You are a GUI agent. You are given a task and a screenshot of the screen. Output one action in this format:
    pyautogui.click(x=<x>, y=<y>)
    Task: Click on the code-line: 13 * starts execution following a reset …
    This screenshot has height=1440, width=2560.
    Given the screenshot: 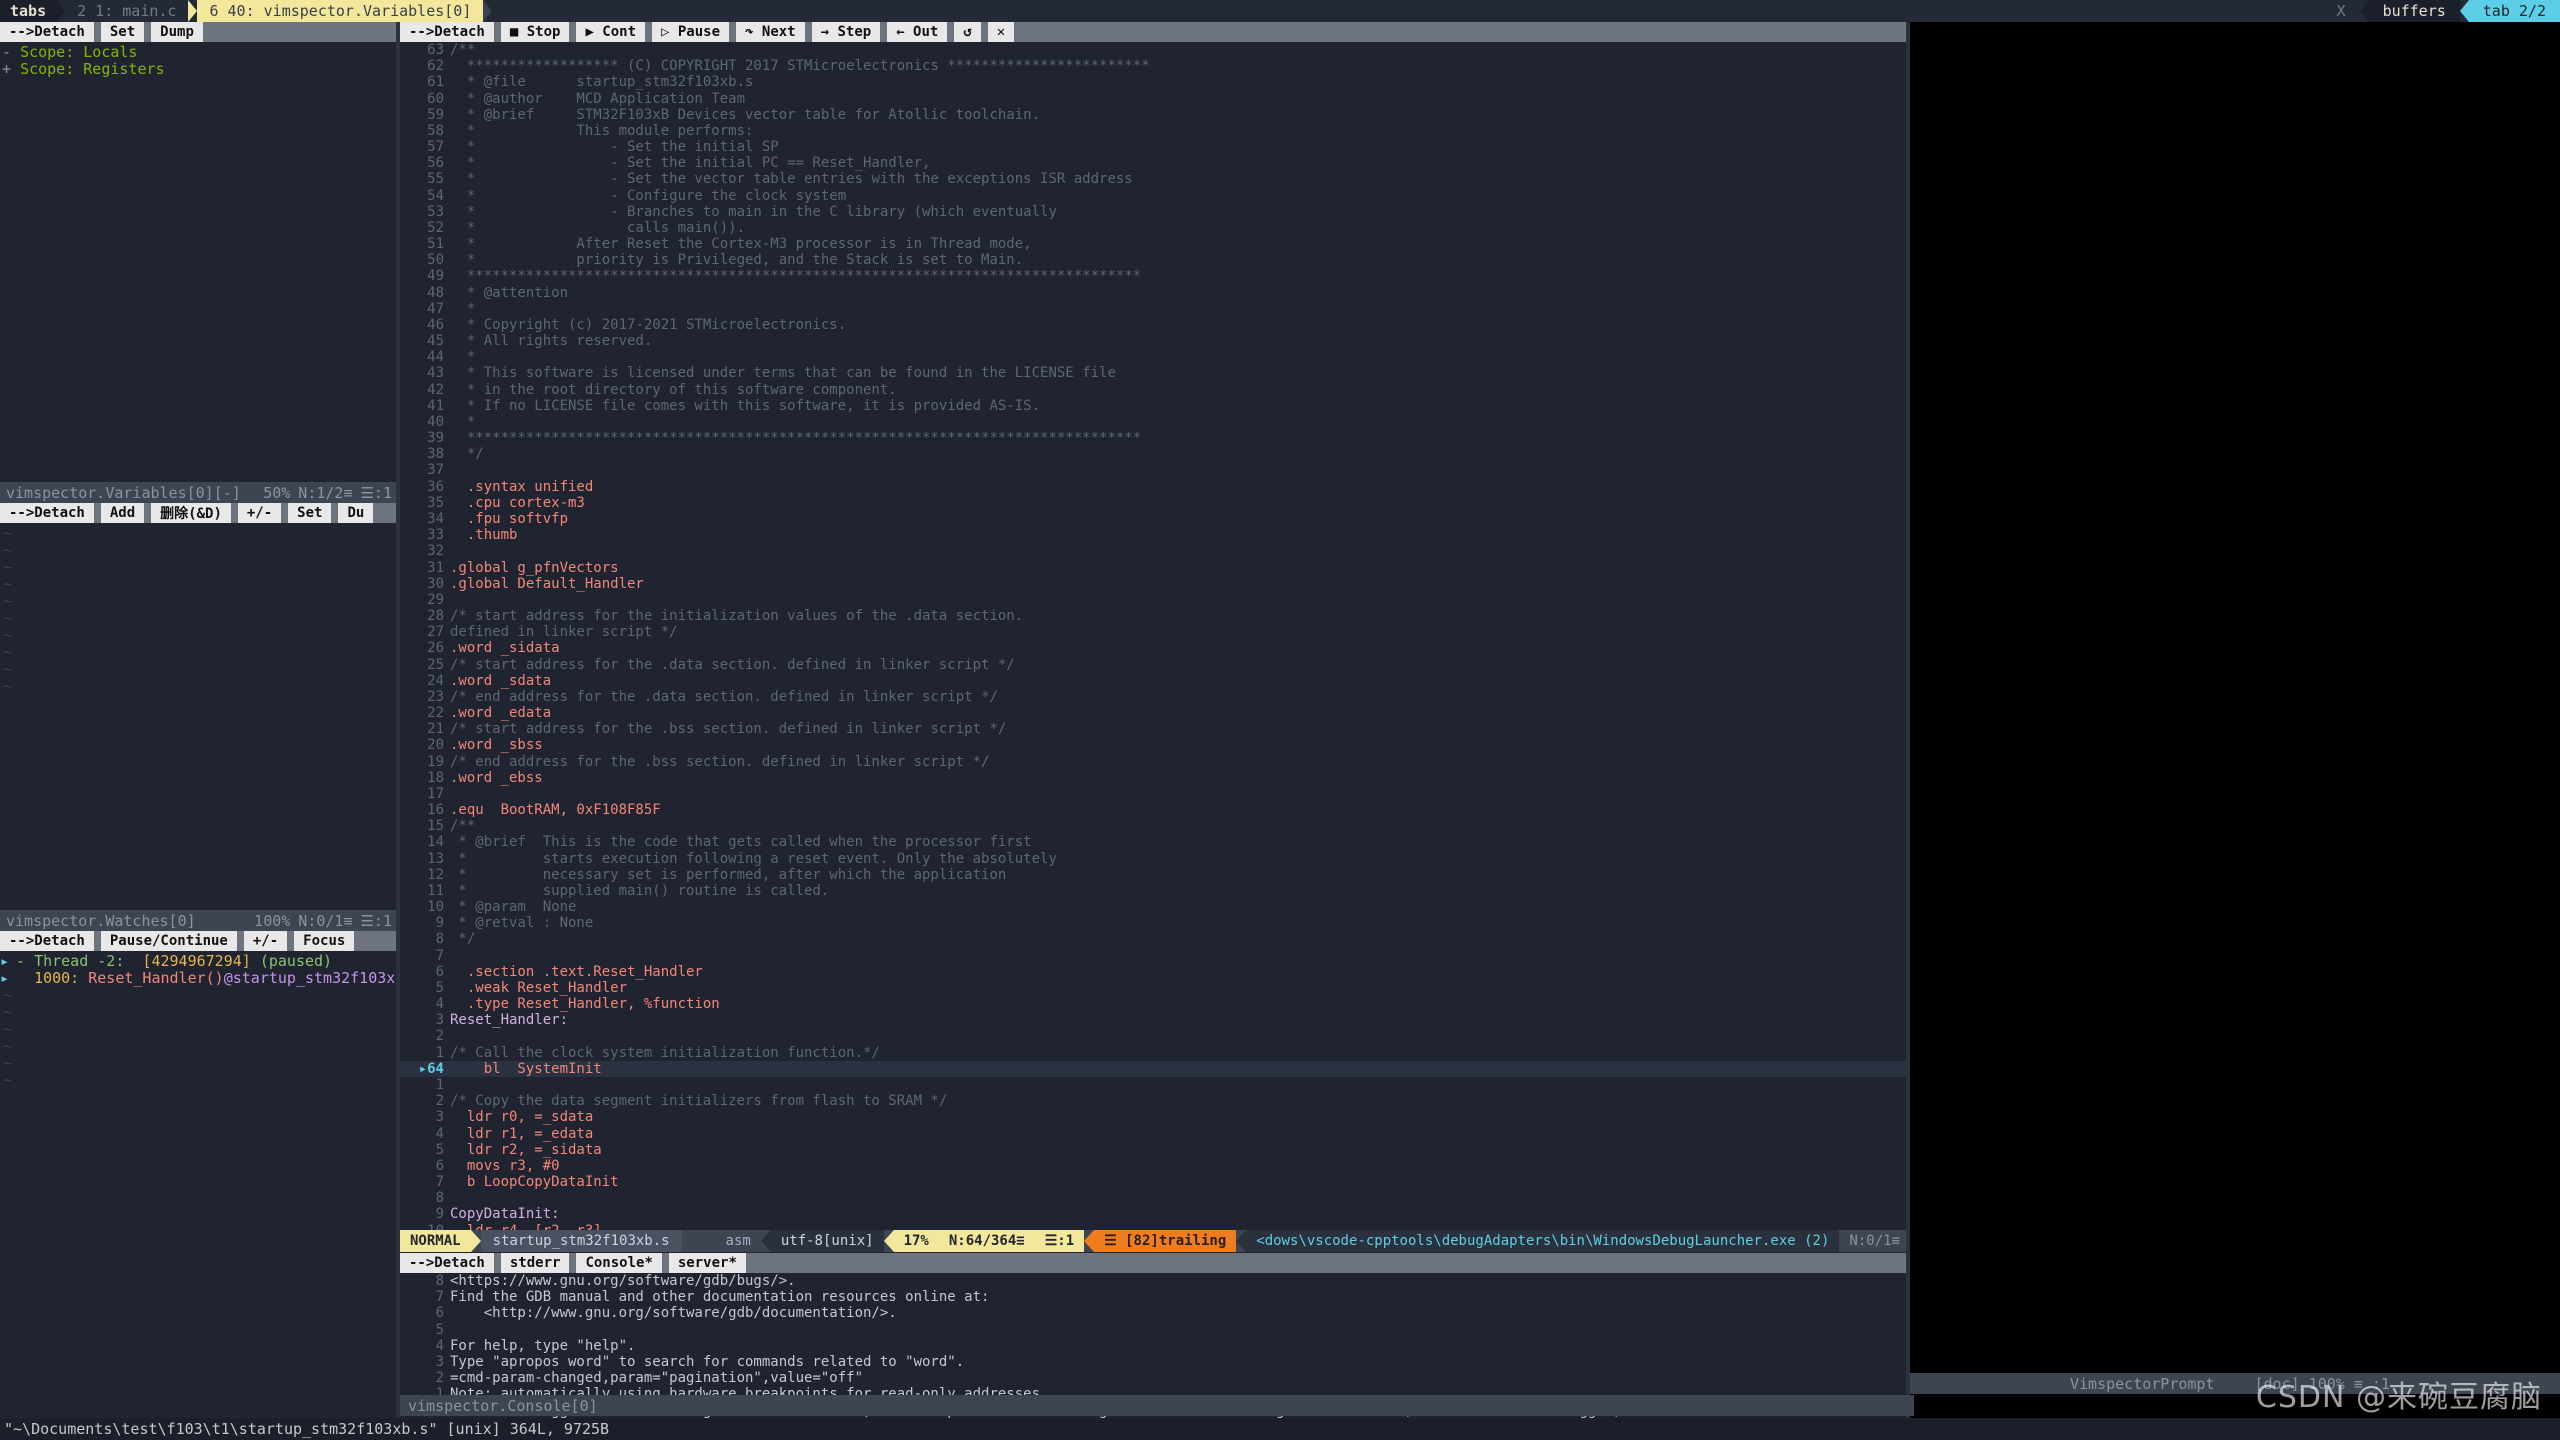 What is the action you would take?
    pyautogui.click(x=1155, y=859)
    